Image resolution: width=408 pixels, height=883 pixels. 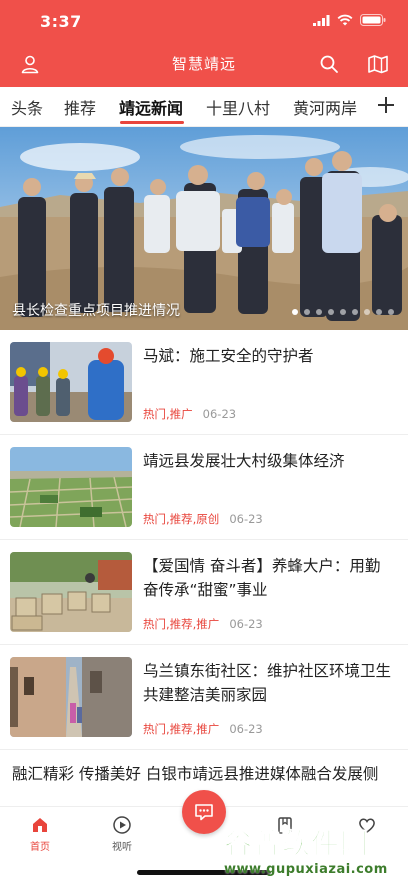 What do you see at coordinates (122, 847) in the screenshot?
I see `nav-video-label: 视听` at bounding box center [122, 847].